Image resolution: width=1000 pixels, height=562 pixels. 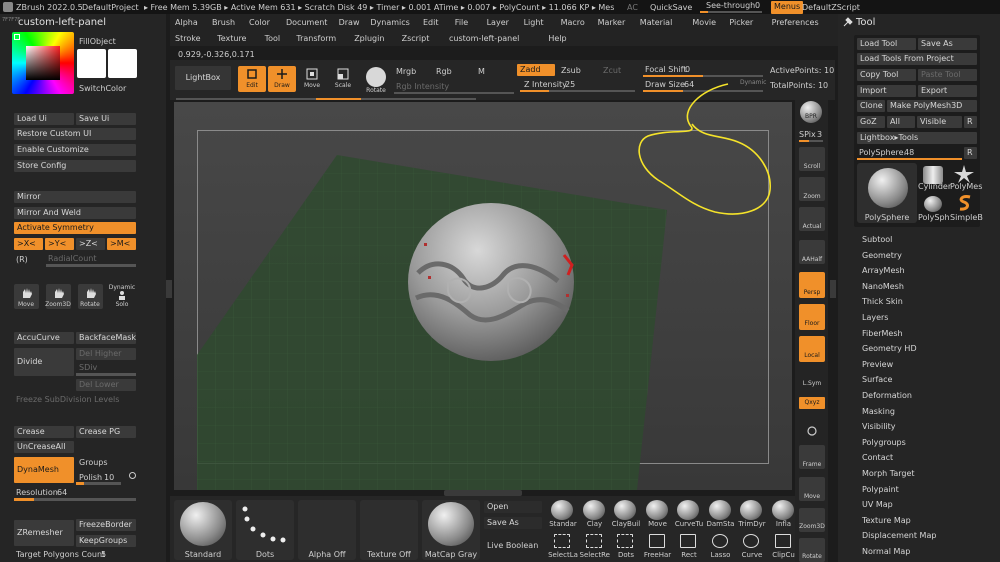 I want to click on enable-customize-button: Enable Customize, so click(x=75, y=150).